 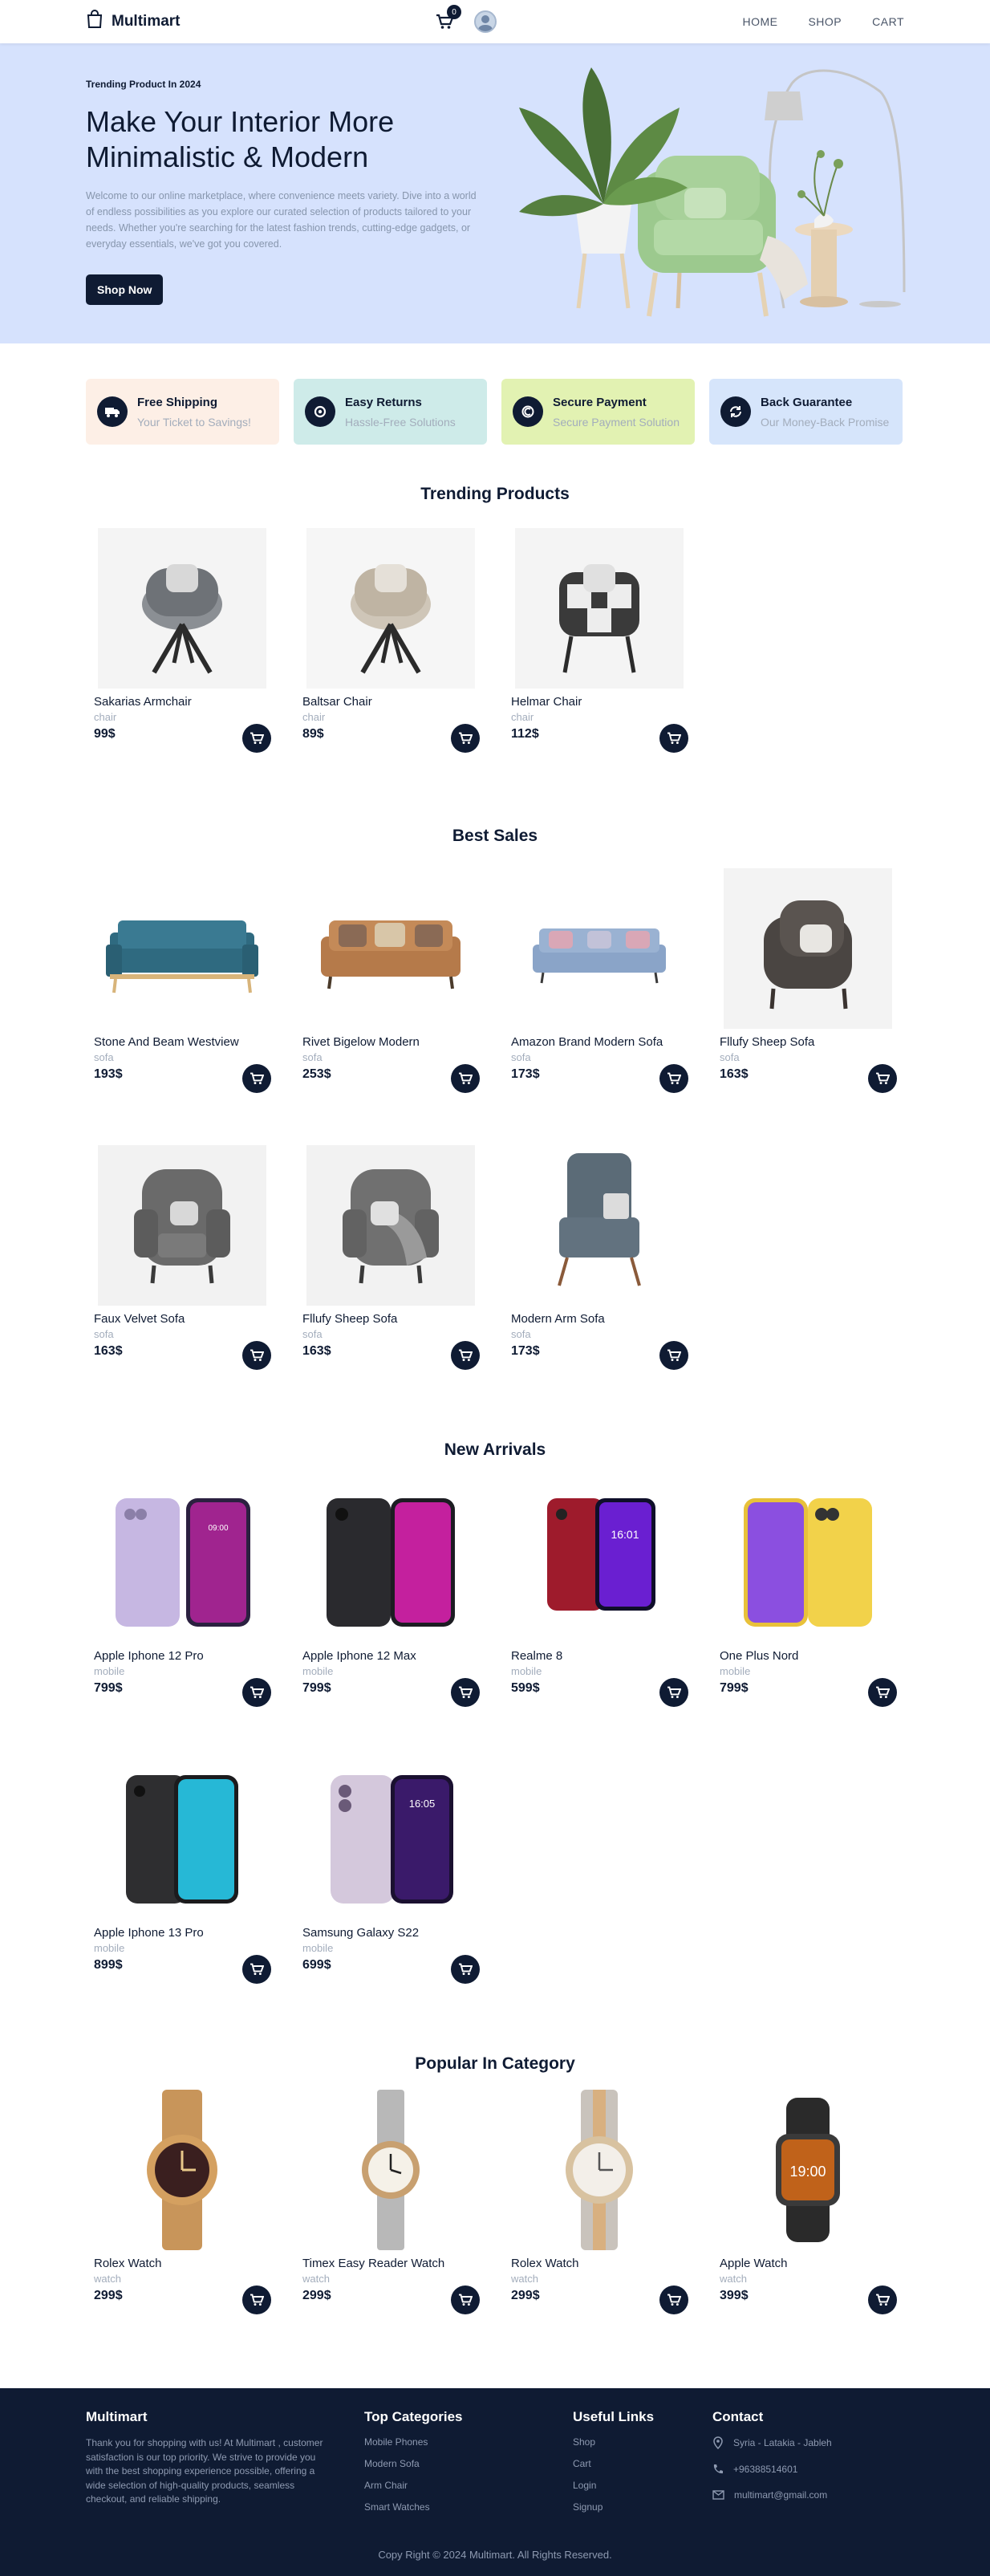 I want to click on product-name: Apple Iphone 13 Pro, so click(x=186, y=1933).